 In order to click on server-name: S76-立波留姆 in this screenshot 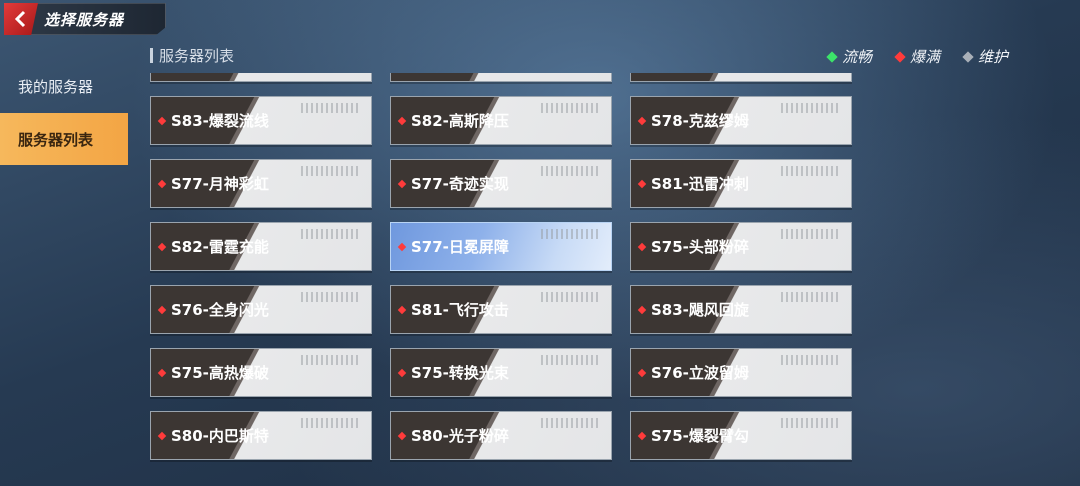, I will do `click(700, 373)`.